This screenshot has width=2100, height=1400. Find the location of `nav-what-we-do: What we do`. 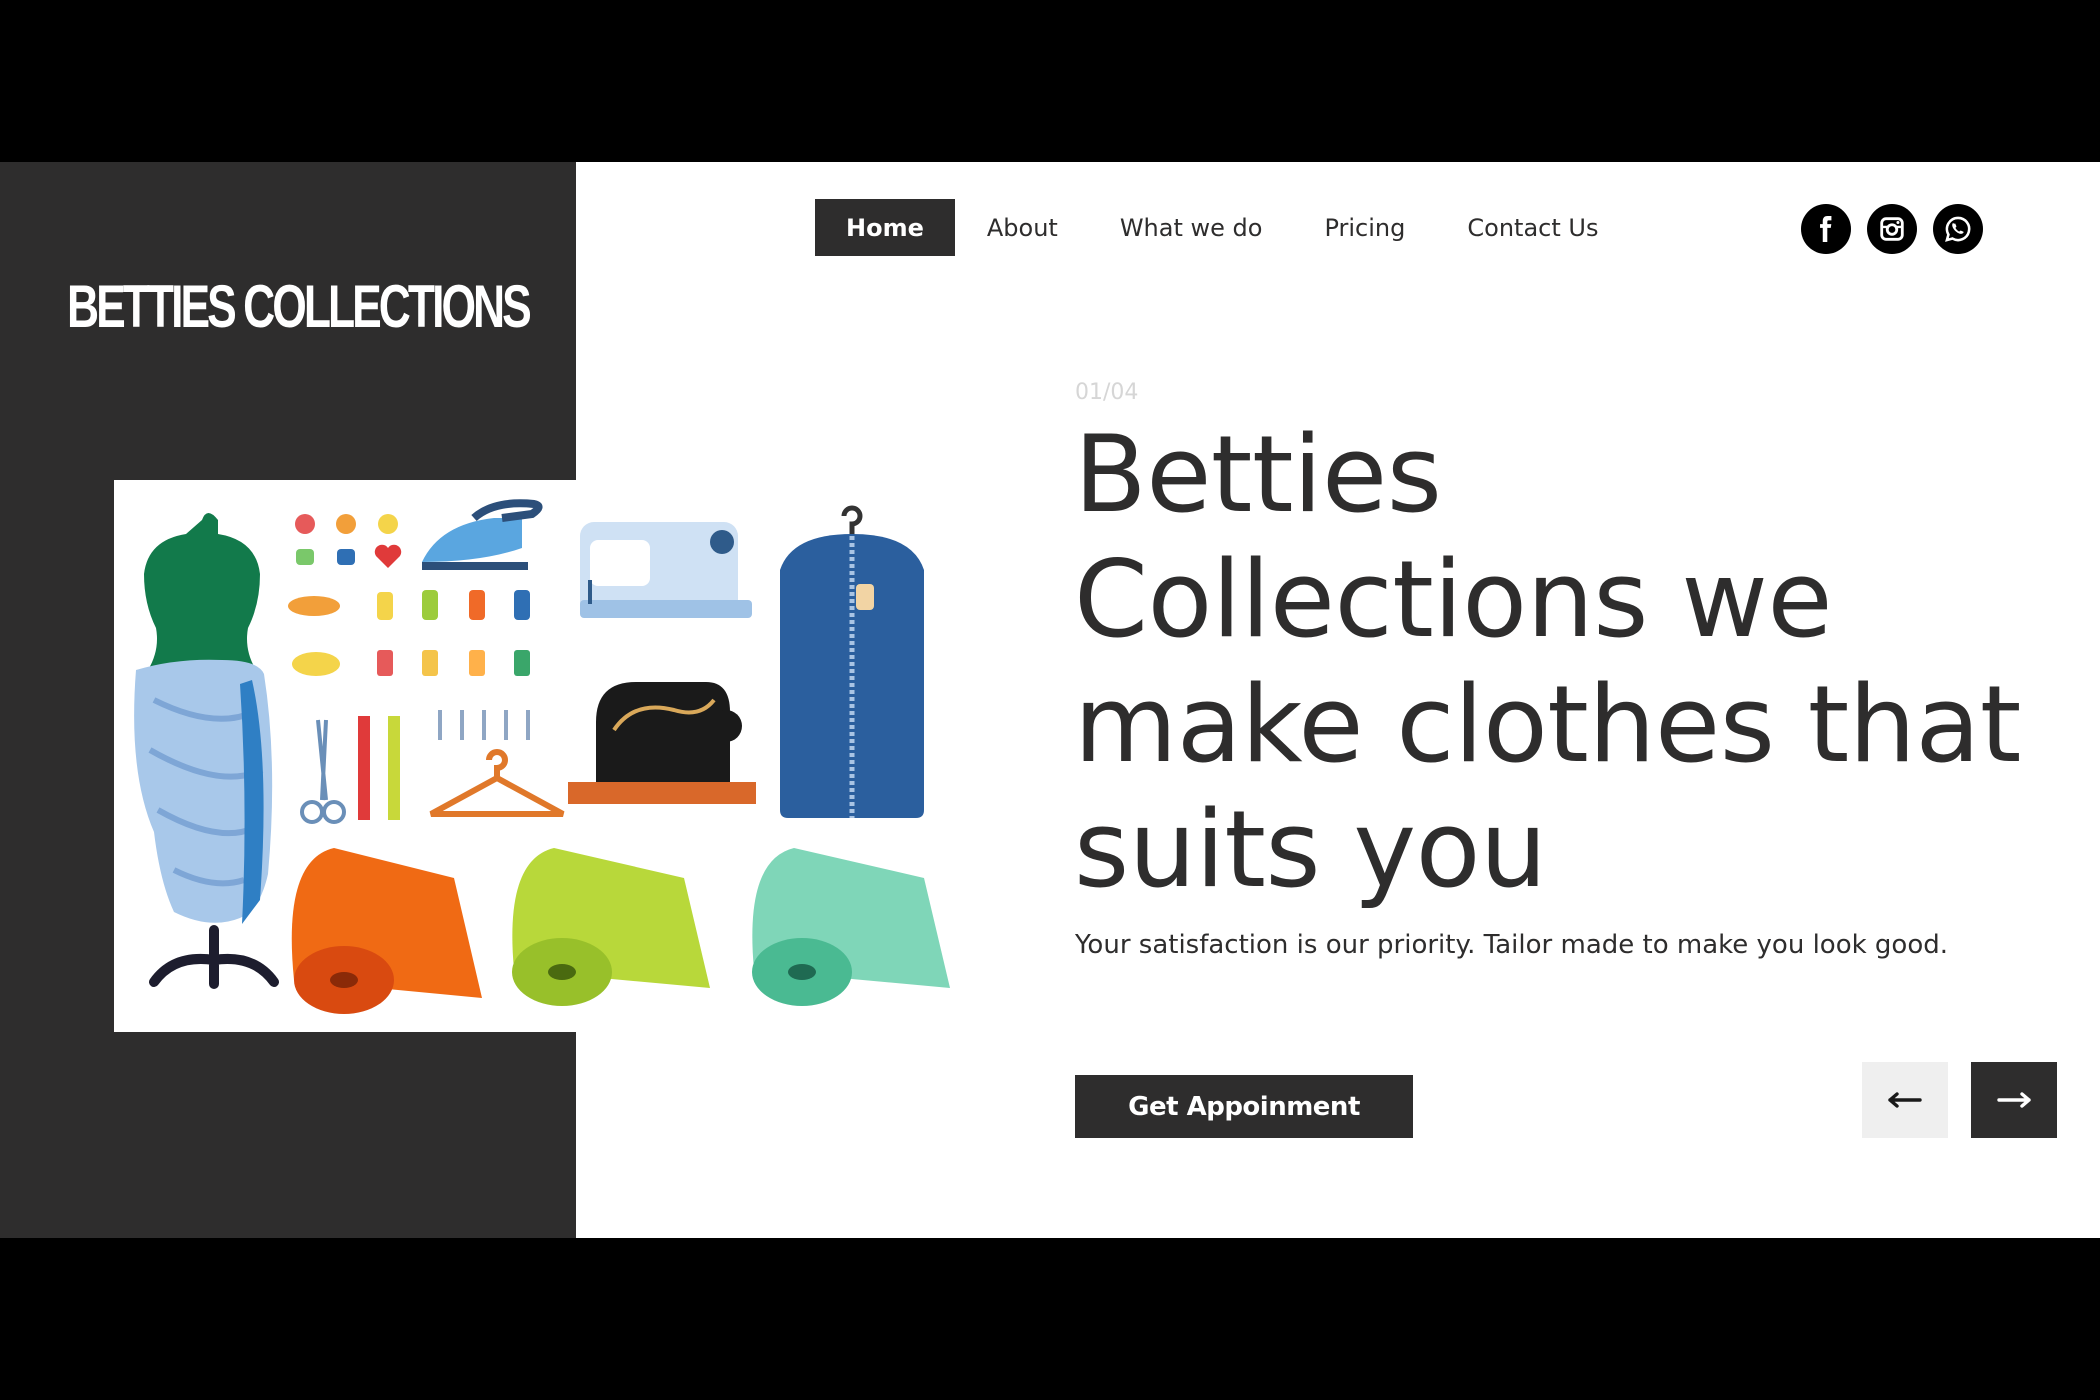

nav-what-we-do: What we do is located at coordinates (1191, 227).